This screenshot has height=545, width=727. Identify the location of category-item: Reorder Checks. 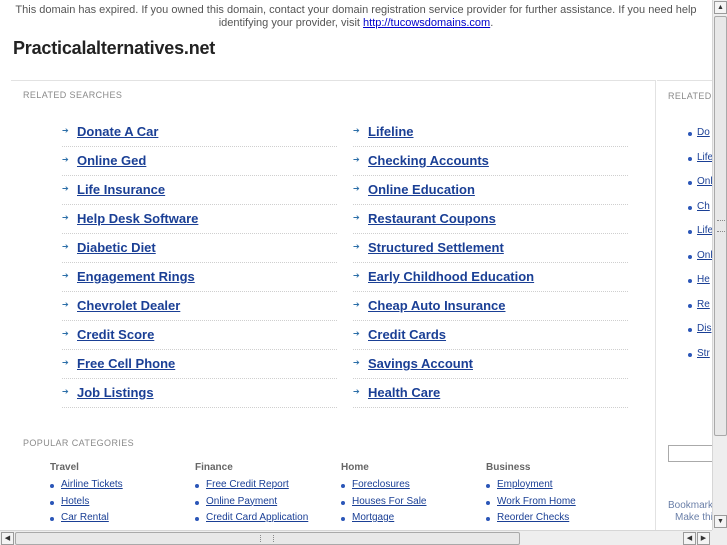
(556, 520).